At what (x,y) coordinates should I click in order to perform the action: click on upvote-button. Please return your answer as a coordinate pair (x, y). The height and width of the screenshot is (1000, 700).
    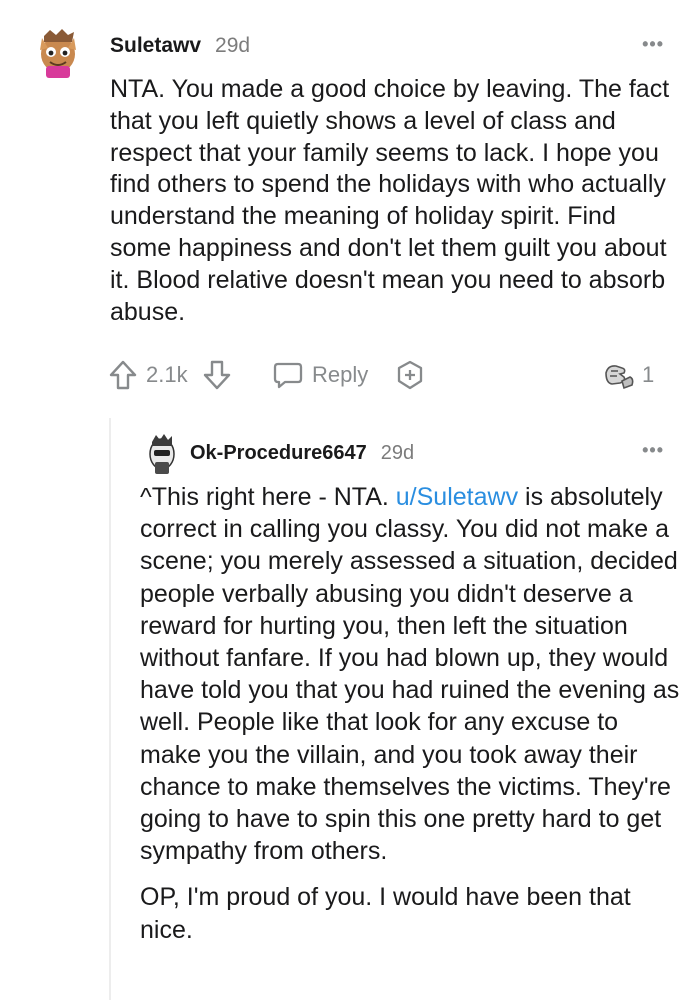
    Looking at the image, I should click on (123, 375).